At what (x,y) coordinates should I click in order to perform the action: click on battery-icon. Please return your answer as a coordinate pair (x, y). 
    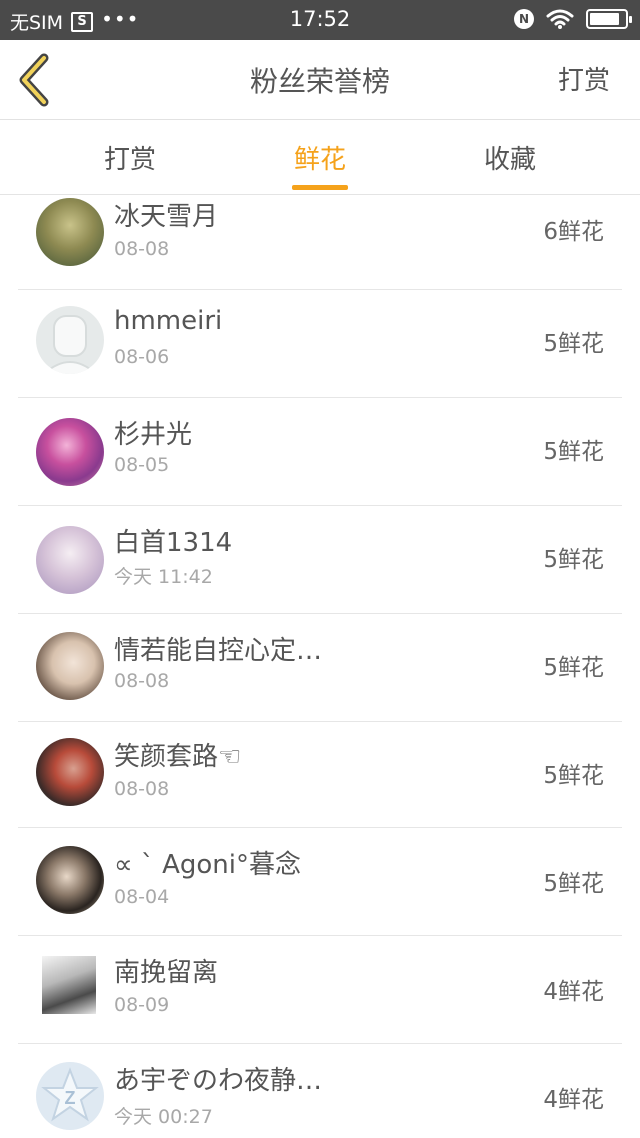
    Looking at the image, I should click on (609, 19).